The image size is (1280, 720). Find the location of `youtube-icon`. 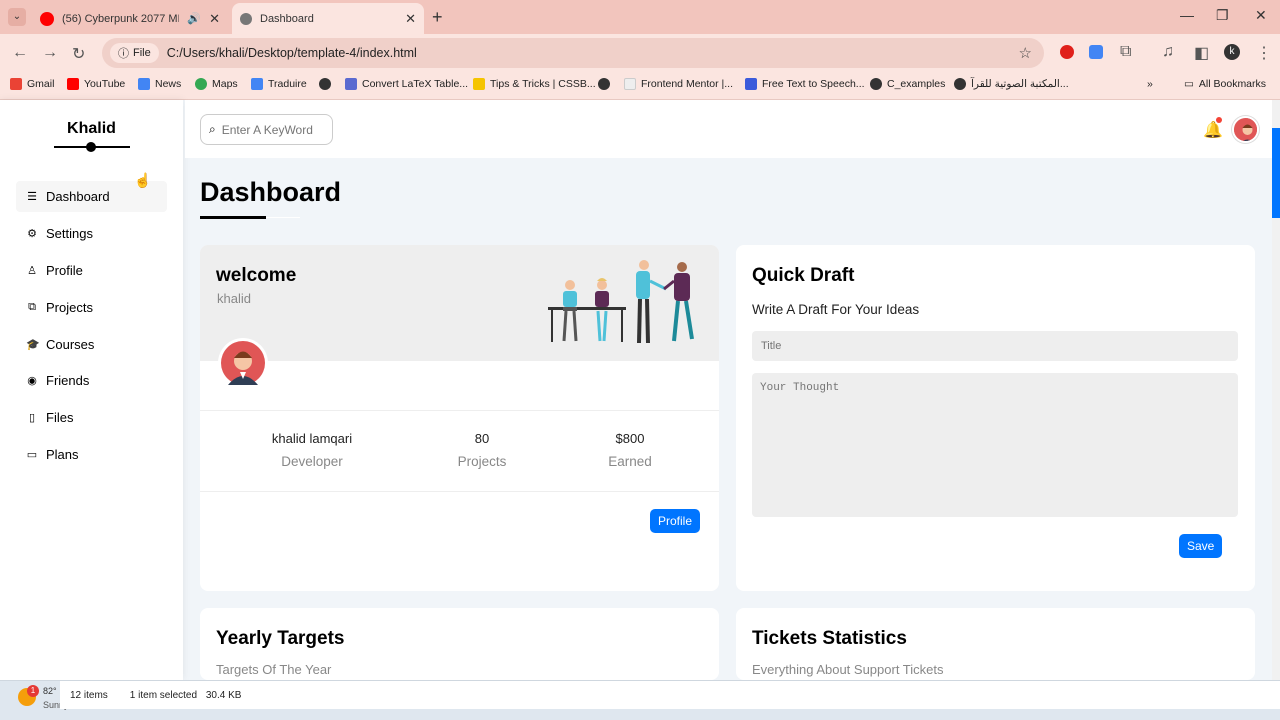

youtube-icon is located at coordinates (73, 84).